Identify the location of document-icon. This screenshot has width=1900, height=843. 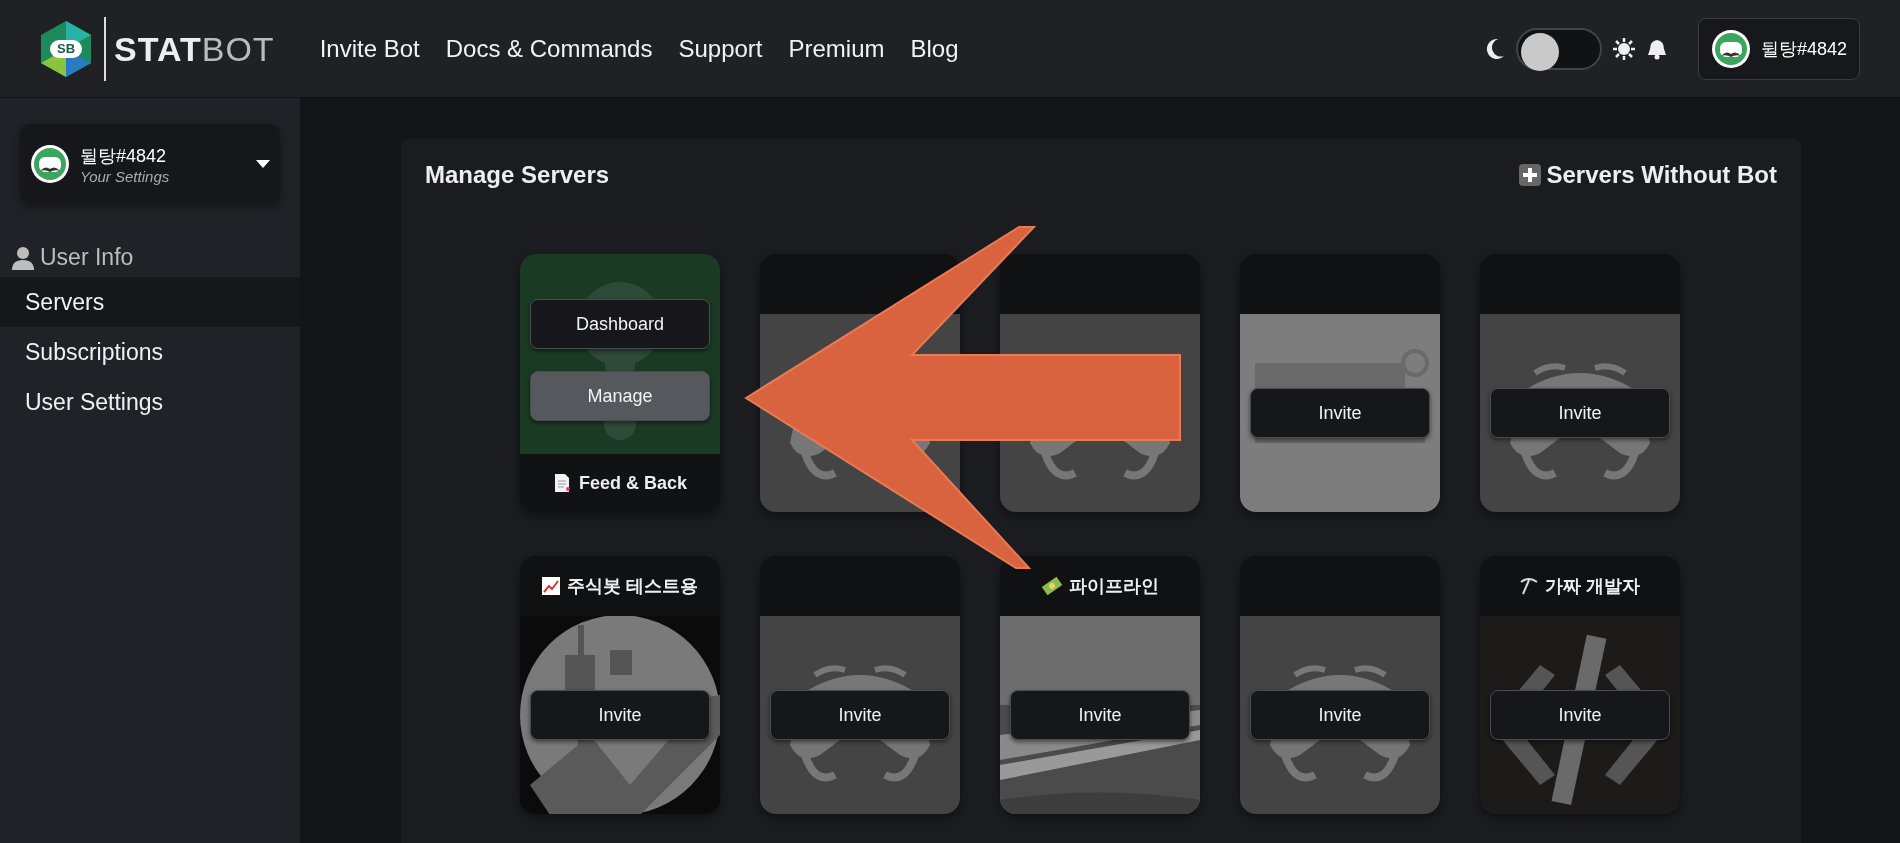
(561, 483).